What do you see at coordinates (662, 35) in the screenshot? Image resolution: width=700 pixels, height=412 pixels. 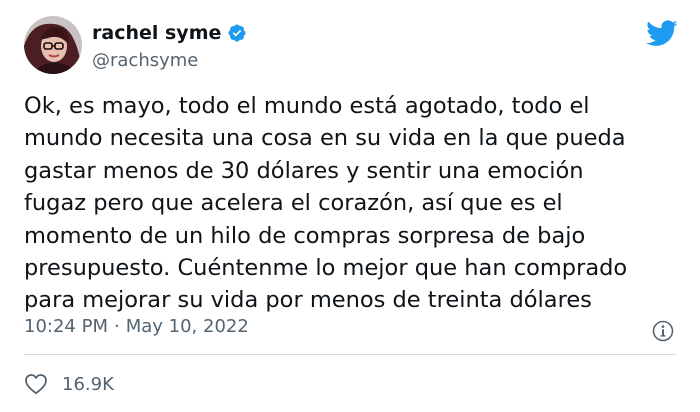 I see `twitter-bird-icon` at bounding box center [662, 35].